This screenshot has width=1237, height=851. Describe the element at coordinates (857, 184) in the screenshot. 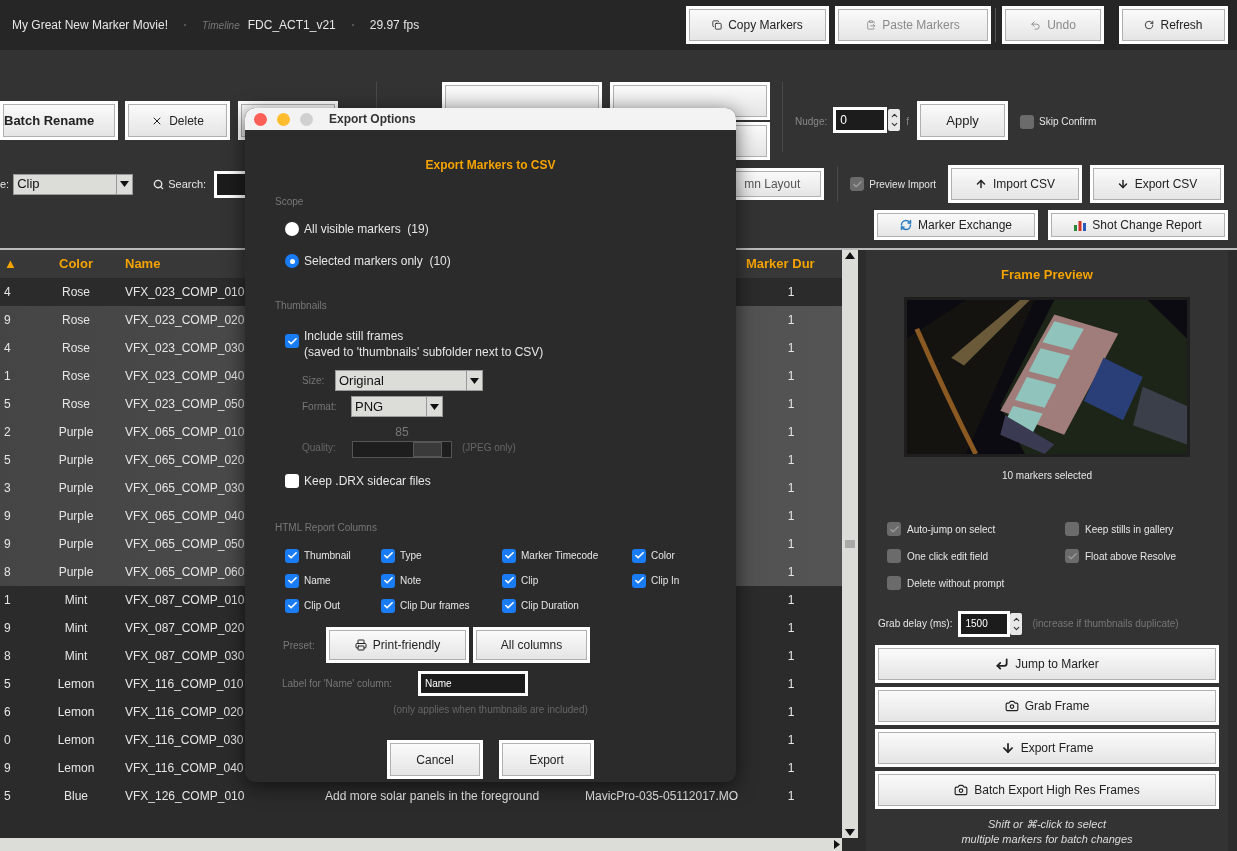

I see `preview-import-checkbox` at that location.